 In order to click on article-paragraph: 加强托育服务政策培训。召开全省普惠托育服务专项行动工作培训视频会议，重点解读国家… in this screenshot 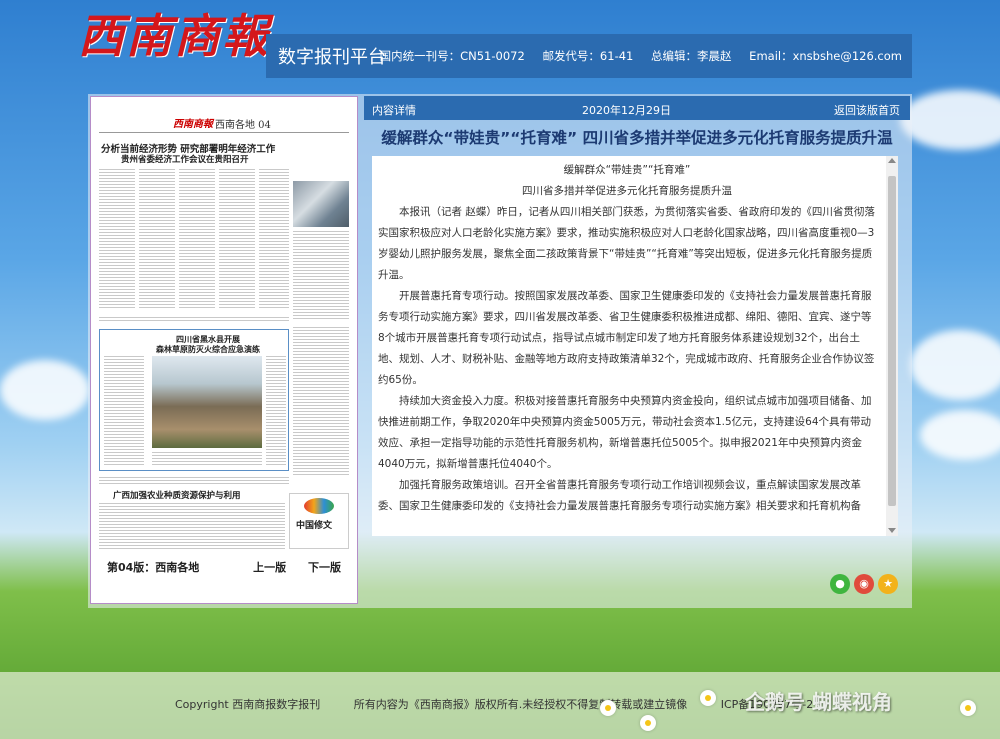, I will do `click(619, 495)`.